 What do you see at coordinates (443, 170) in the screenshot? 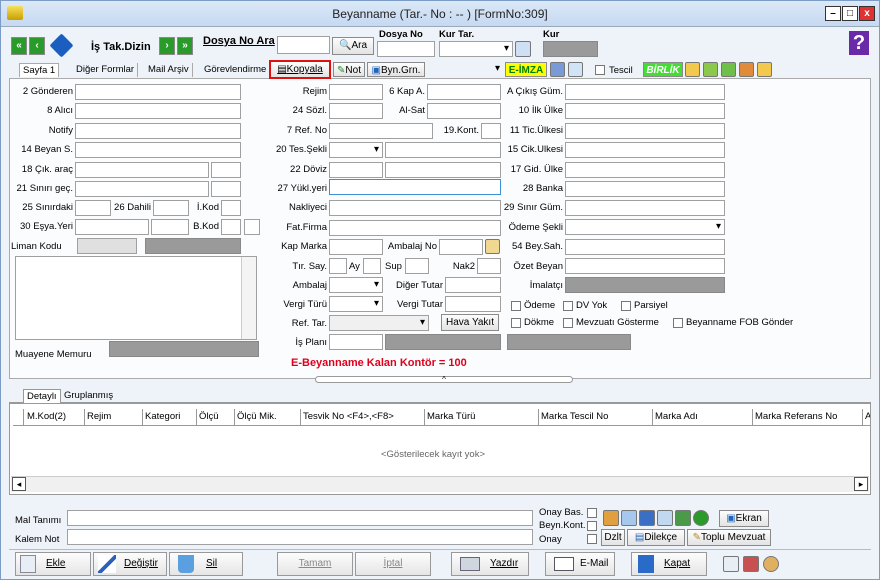
I see `doviz-name-input` at bounding box center [443, 170].